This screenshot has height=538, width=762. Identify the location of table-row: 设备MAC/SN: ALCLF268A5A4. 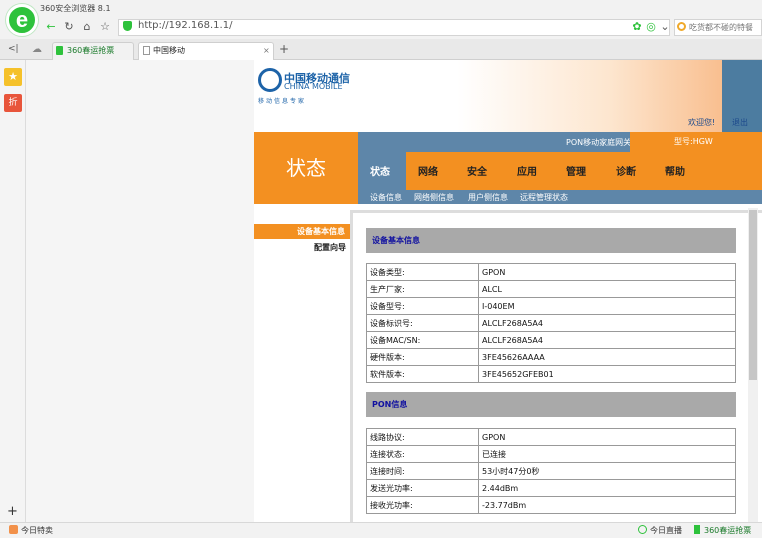
(551, 340).